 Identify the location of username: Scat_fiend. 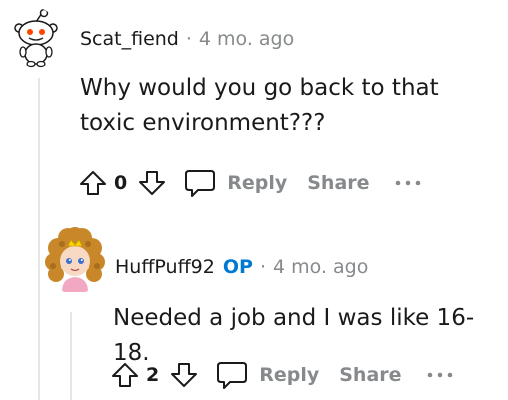
(129, 39).